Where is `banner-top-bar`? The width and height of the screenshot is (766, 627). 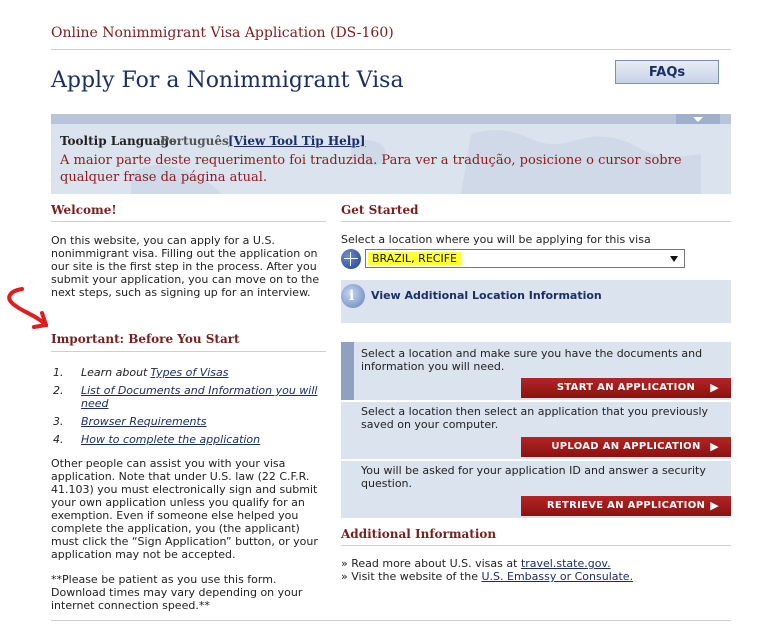
banner-top-bar is located at coordinates (391, 119).